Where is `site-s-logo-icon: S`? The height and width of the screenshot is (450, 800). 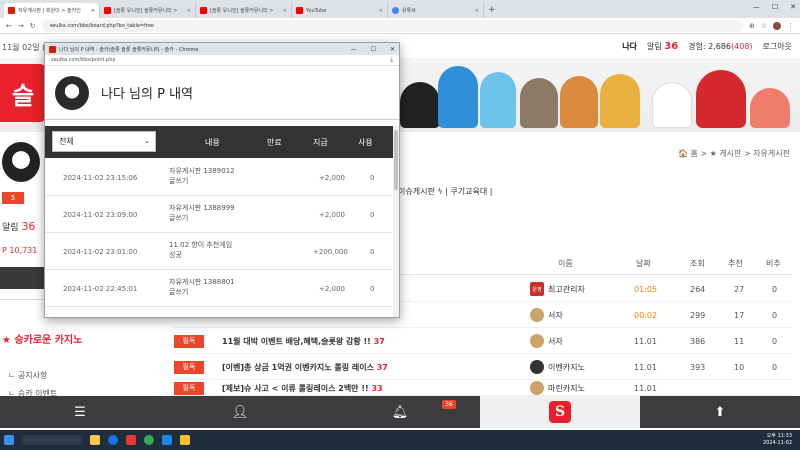 site-s-logo-icon: S is located at coordinates (560, 412).